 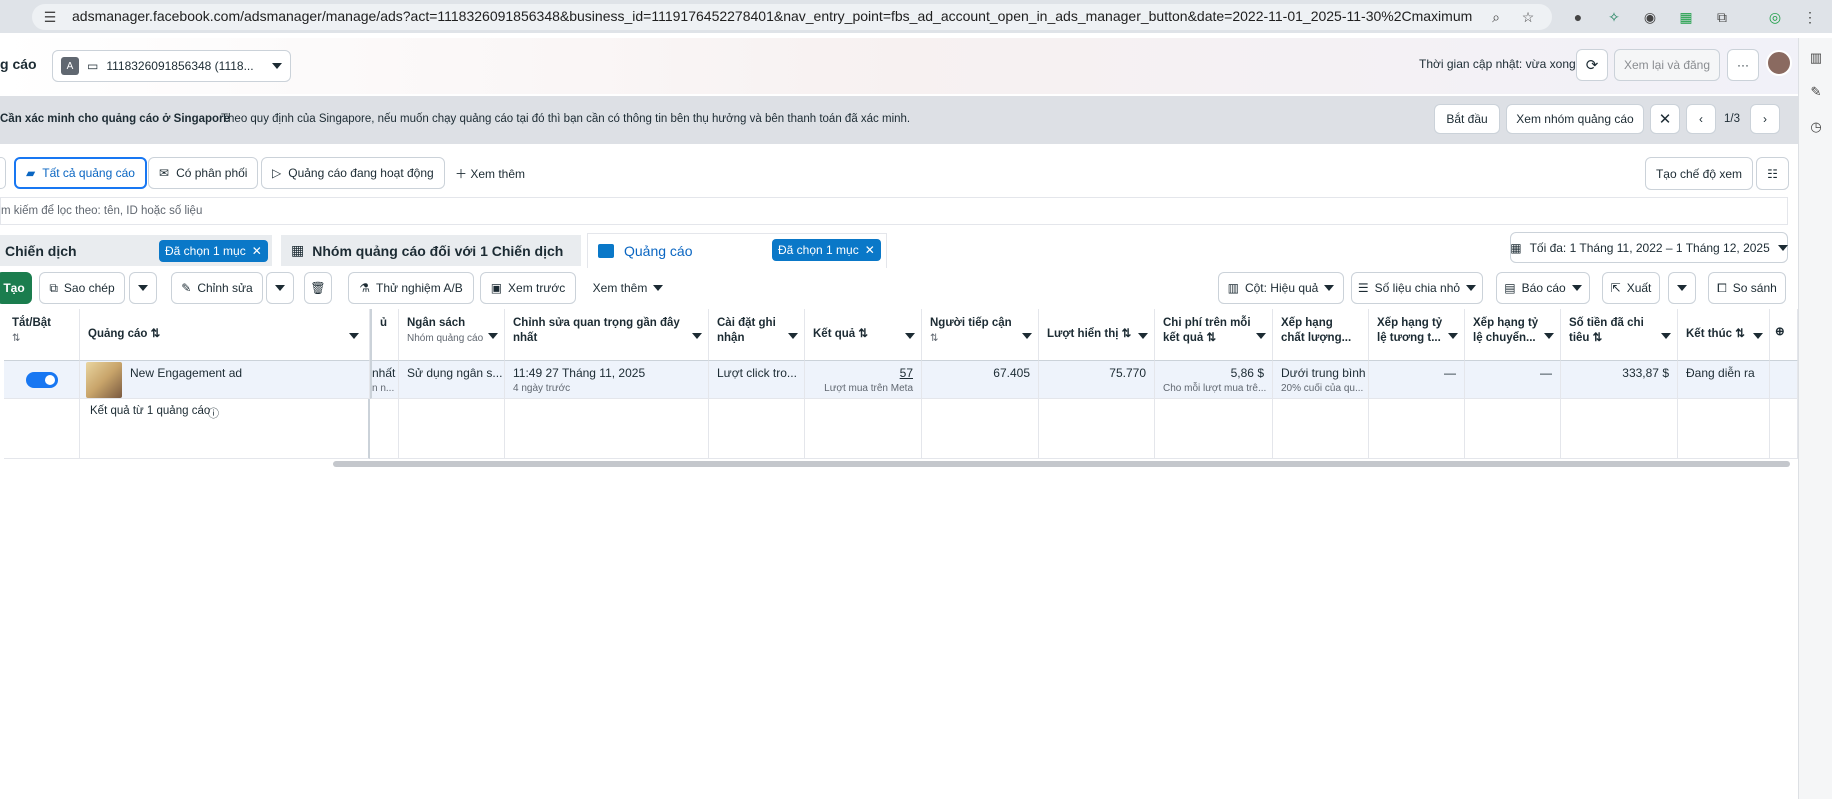 What do you see at coordinates (1765, 119) in the screenshot?
I see `chevron-right-icon: ›` at bounding box center [1765, 119].